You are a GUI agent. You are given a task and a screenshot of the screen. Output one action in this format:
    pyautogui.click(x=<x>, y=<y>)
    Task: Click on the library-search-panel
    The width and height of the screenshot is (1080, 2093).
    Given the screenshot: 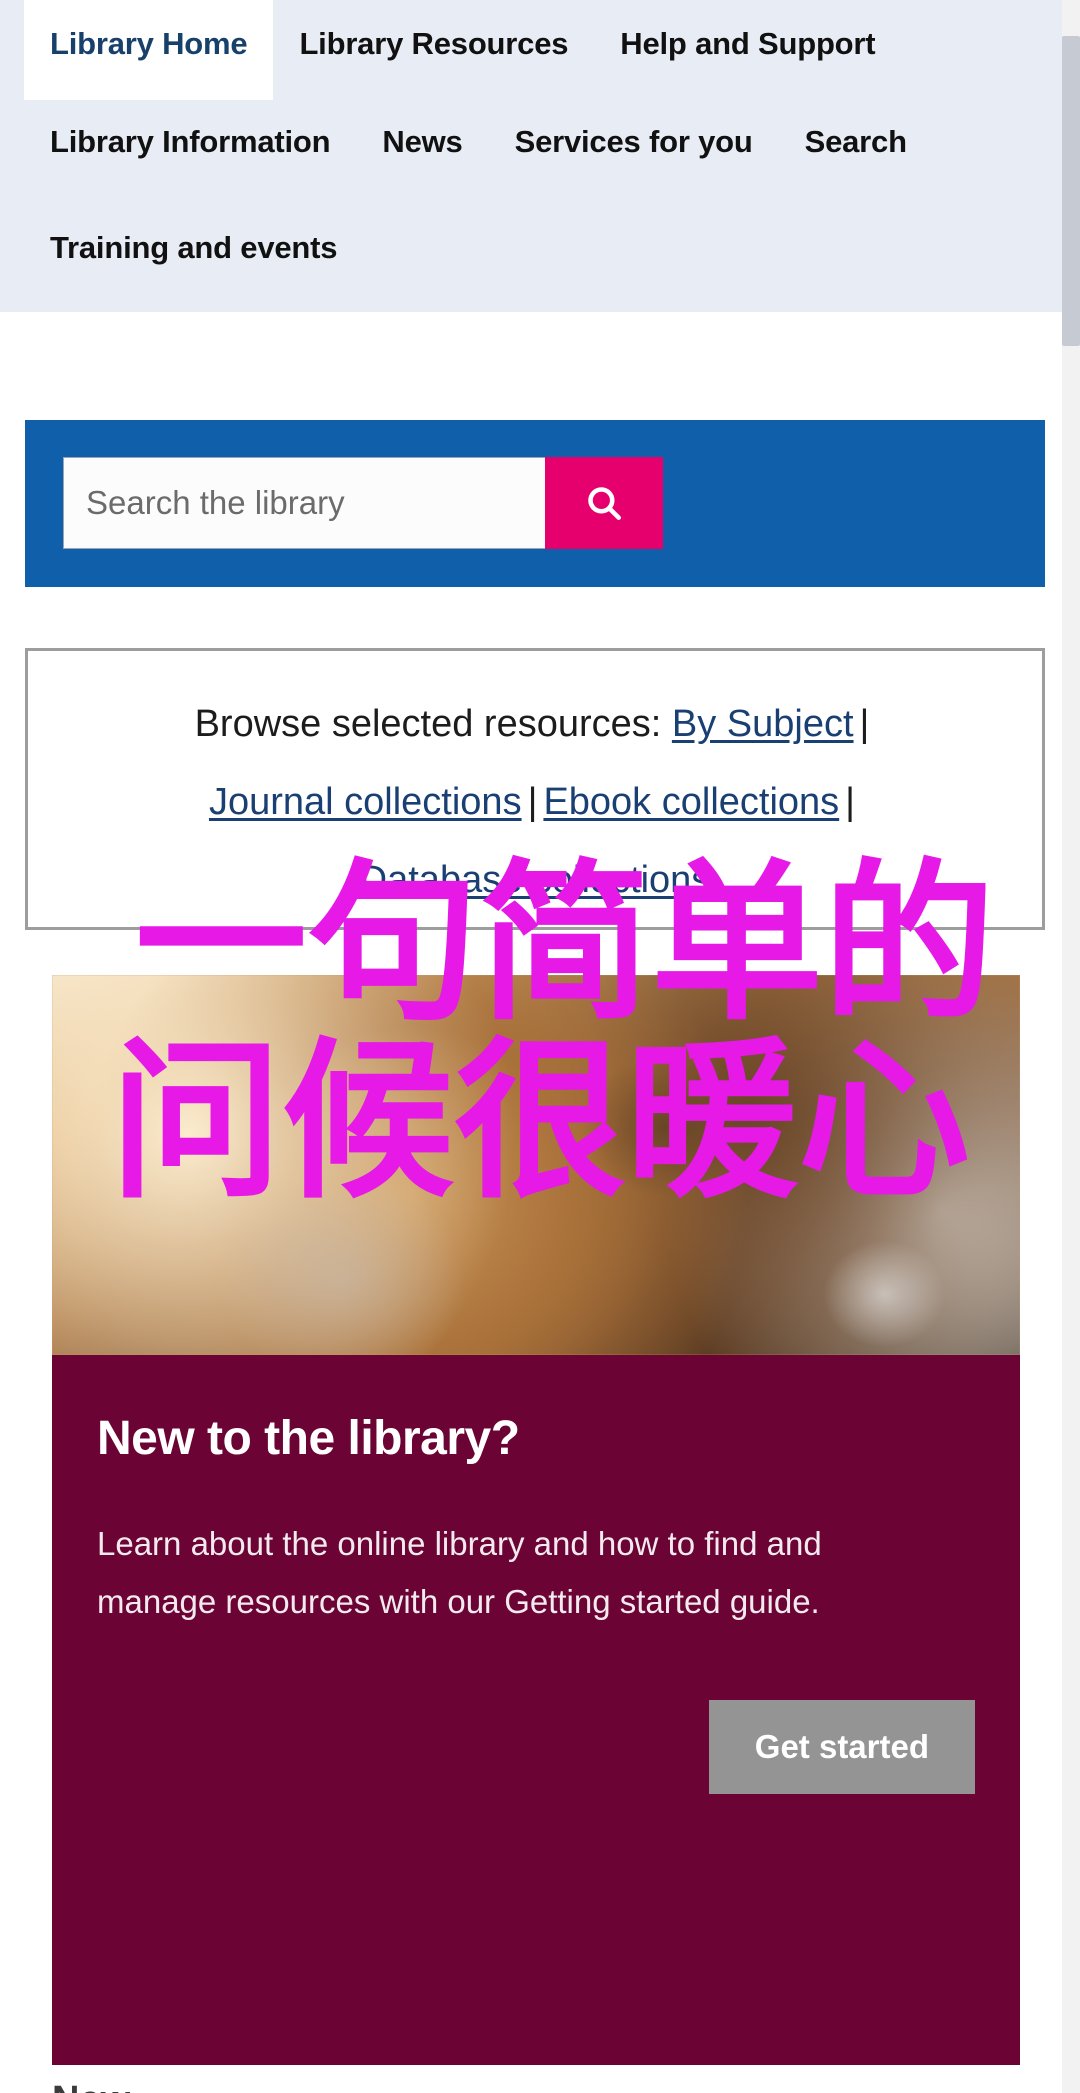 What is the action you would take?
    pyautogui.click(x=535, y=503)
    